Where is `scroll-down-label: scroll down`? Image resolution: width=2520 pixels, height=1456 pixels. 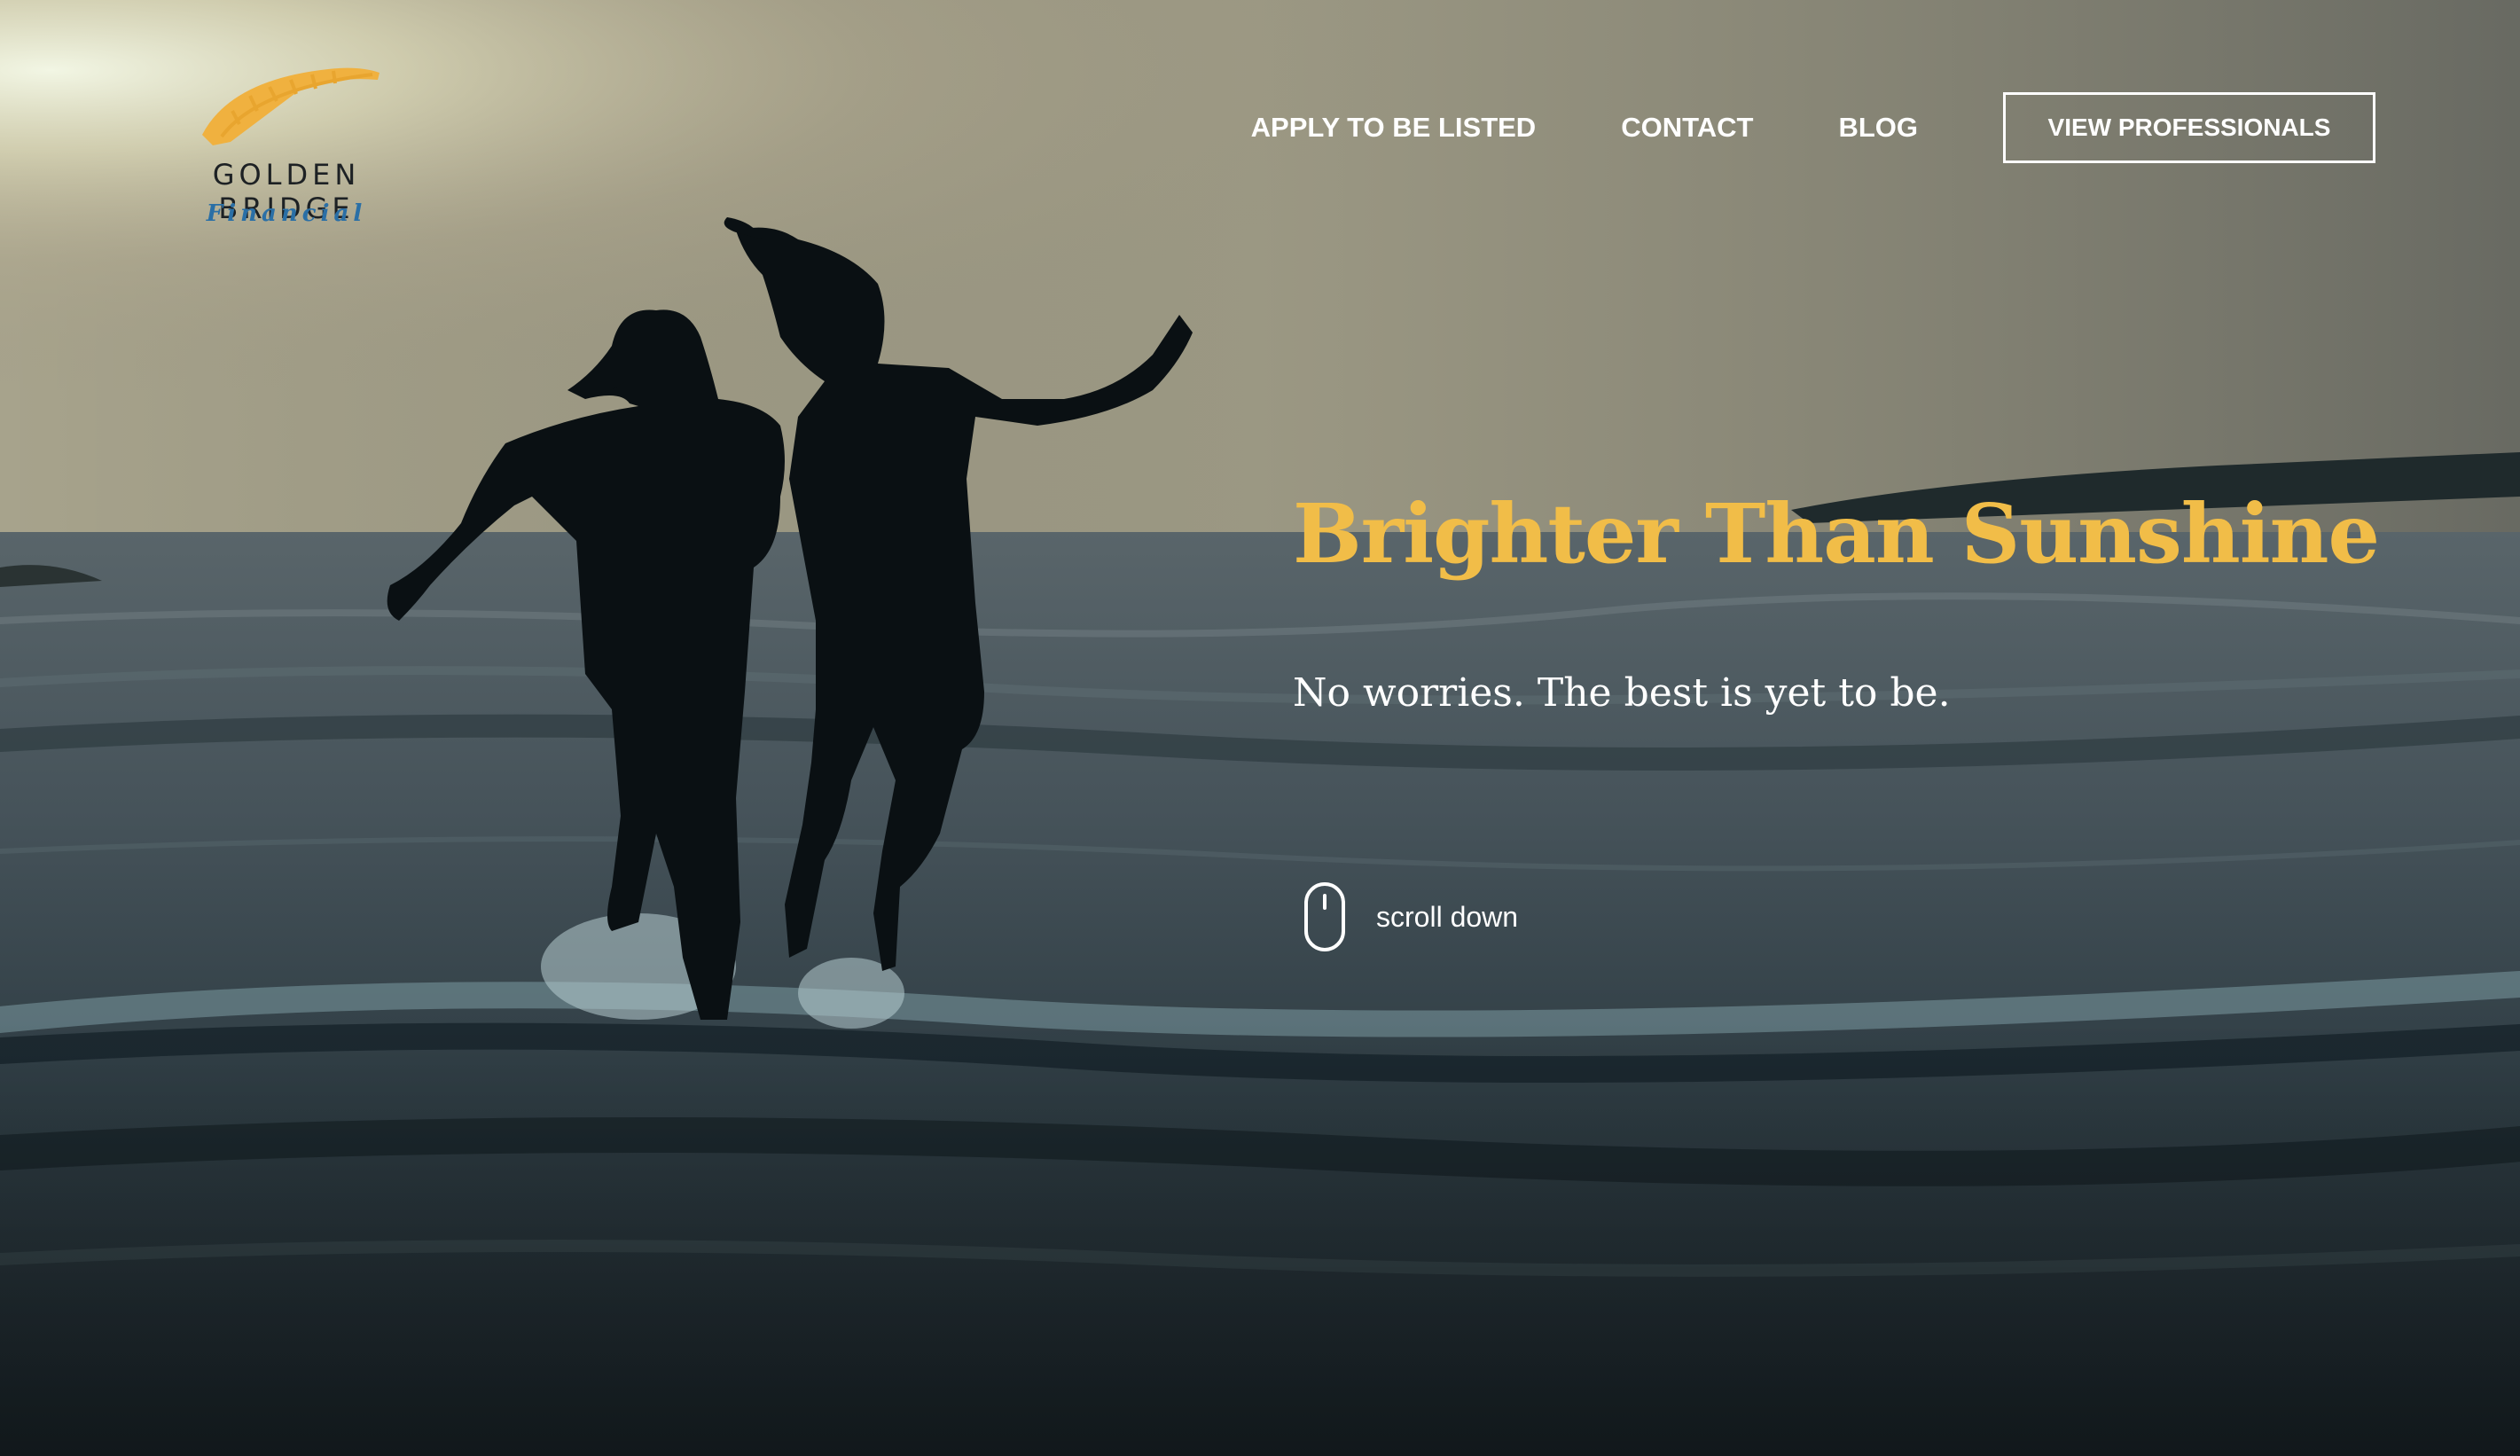 scroll-down-label: scroll down is located at coordinates (1447, 916).